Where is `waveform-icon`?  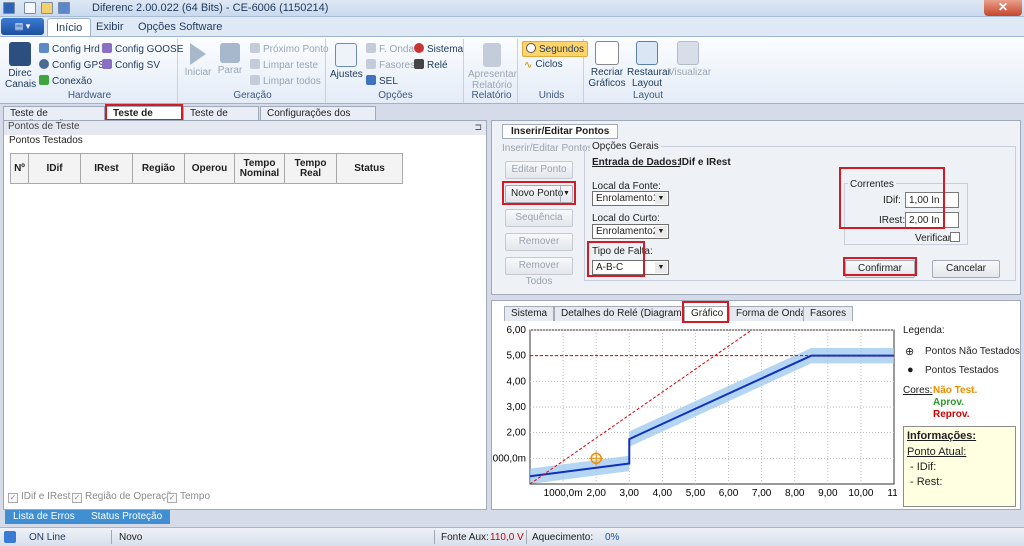
waveform-icon is located at coordinates (371, 48).